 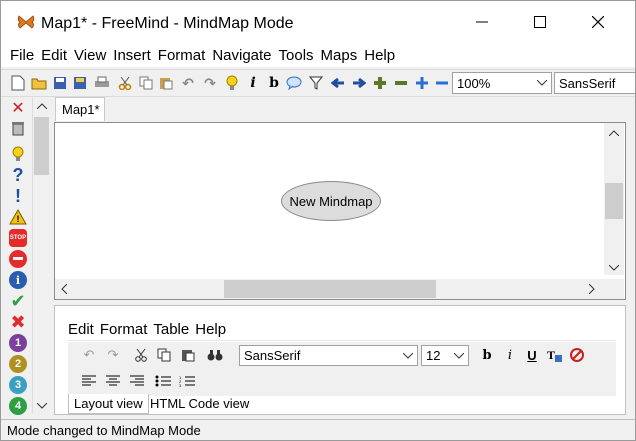 I want to click on clear-format-icon, so click(x=577, y=355).